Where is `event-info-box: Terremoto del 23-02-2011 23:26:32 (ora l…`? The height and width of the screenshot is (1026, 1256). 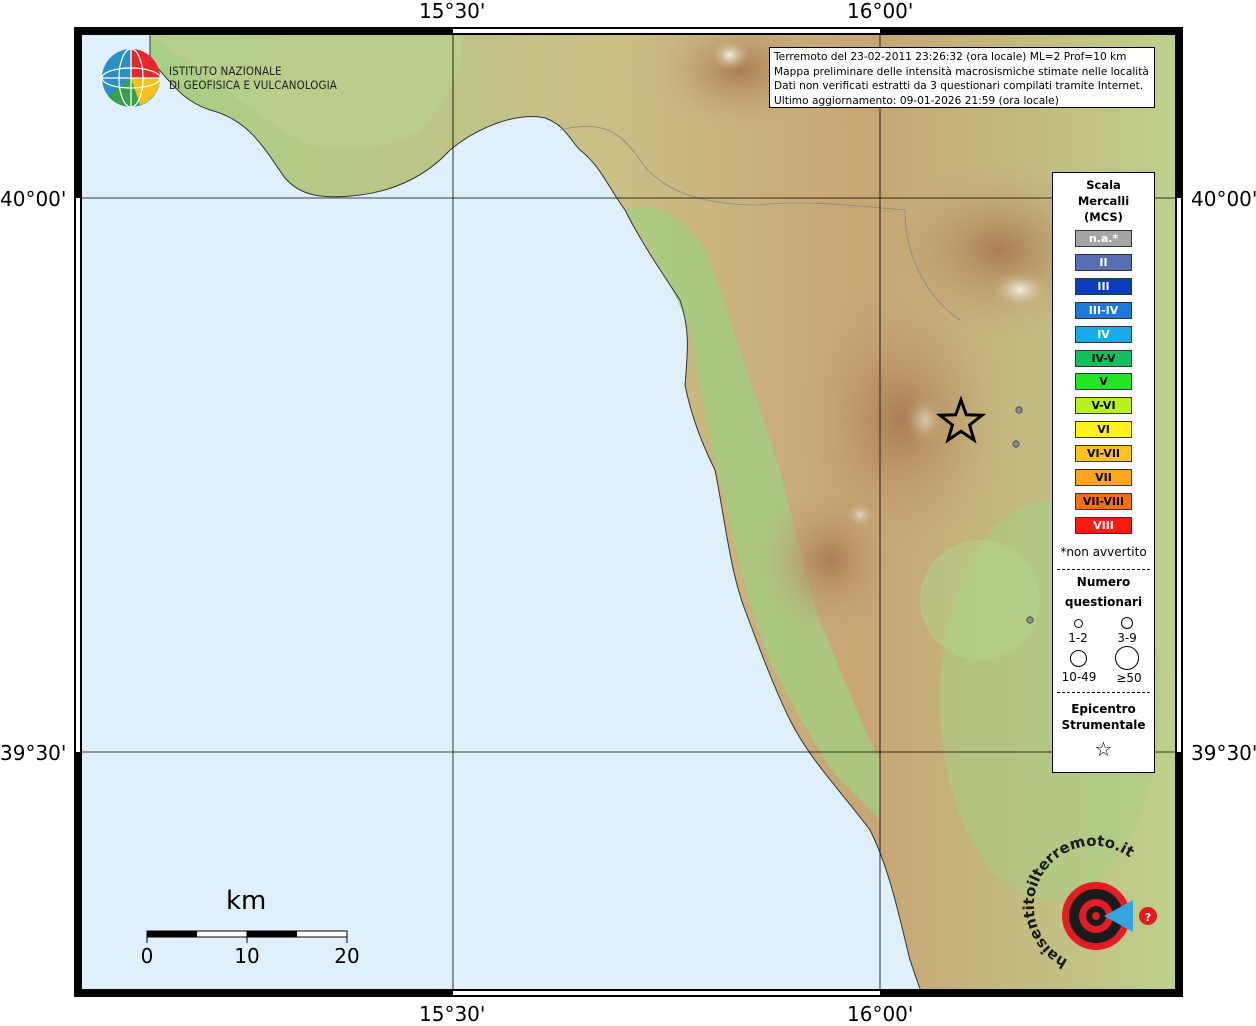
event-info-box: Terremoto del 23-02-2011 23:26:32 (ora l… is located at coordinates (962, 77).